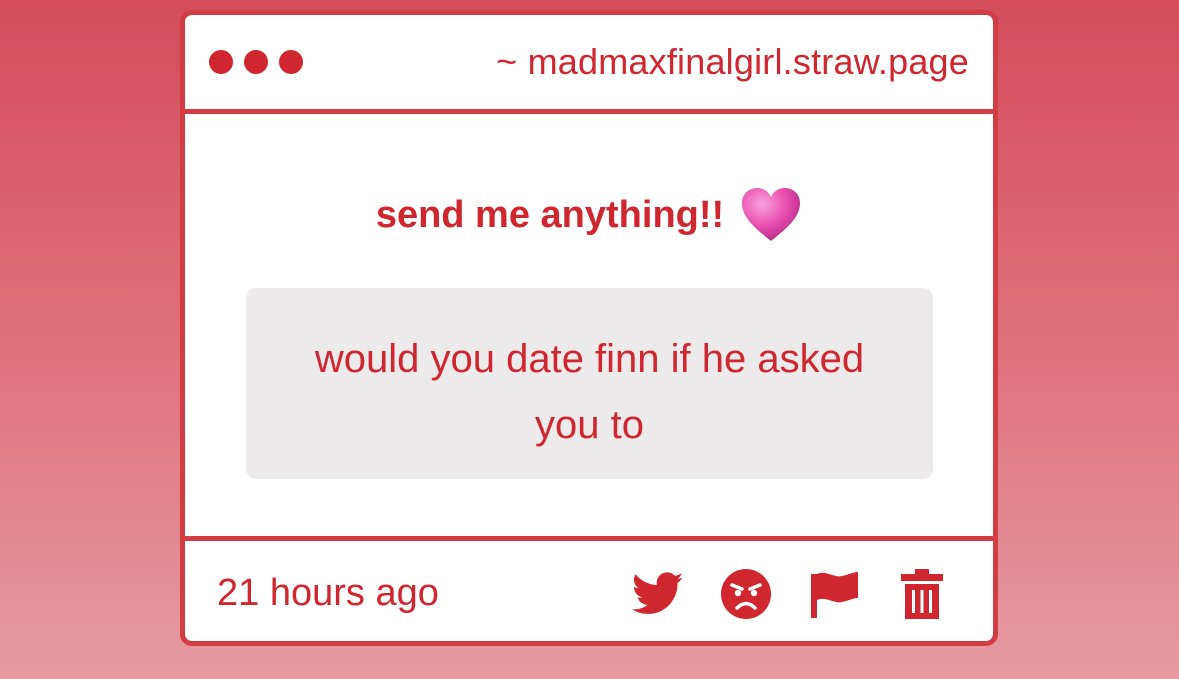  I want to click on block-button, so click(746, 594).